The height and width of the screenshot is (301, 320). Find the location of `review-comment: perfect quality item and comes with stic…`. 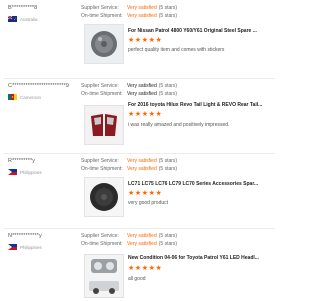

review-comment: perfect quality item and comes with stic… is located at coordinates (176, 50).